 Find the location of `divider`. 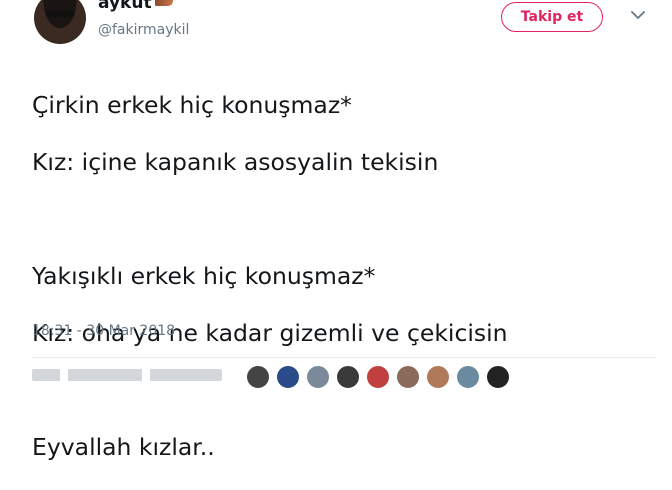

divider is located at coordinates (344, 357).